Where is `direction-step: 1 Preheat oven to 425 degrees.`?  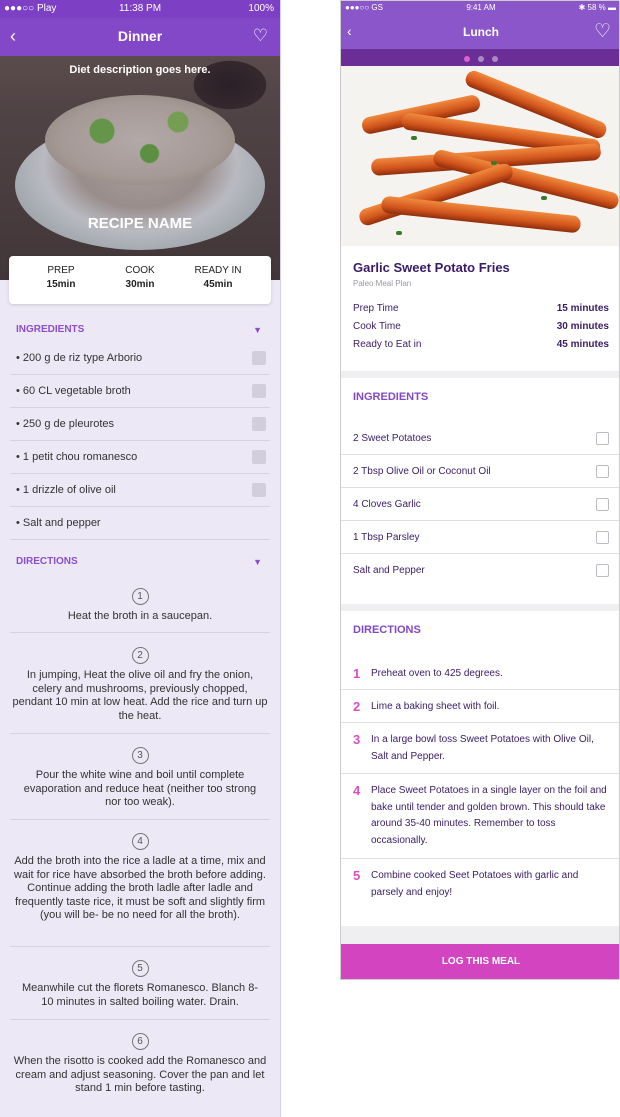 direction-step: 1 Preheat oven to 425 degrees. is located at coordinates (480, 673).